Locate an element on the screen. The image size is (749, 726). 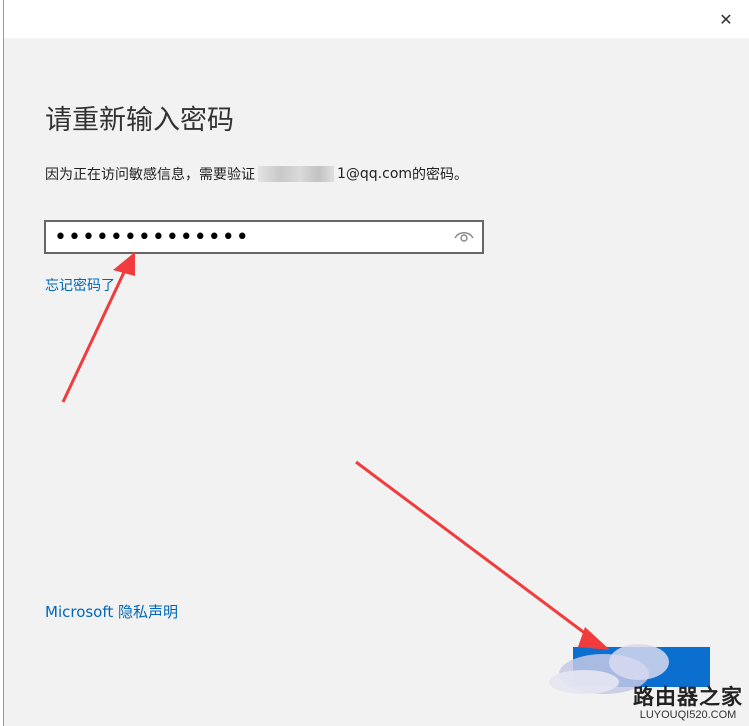
close-button: ✕ is located at coordinates (726, 19).